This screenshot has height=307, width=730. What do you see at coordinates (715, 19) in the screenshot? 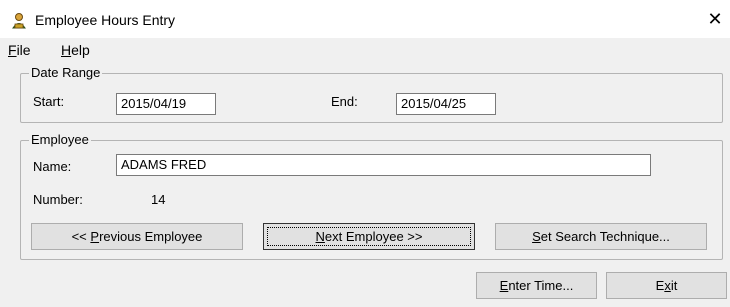
I see `close-icon: ✕` at bounding box center [715, 19].